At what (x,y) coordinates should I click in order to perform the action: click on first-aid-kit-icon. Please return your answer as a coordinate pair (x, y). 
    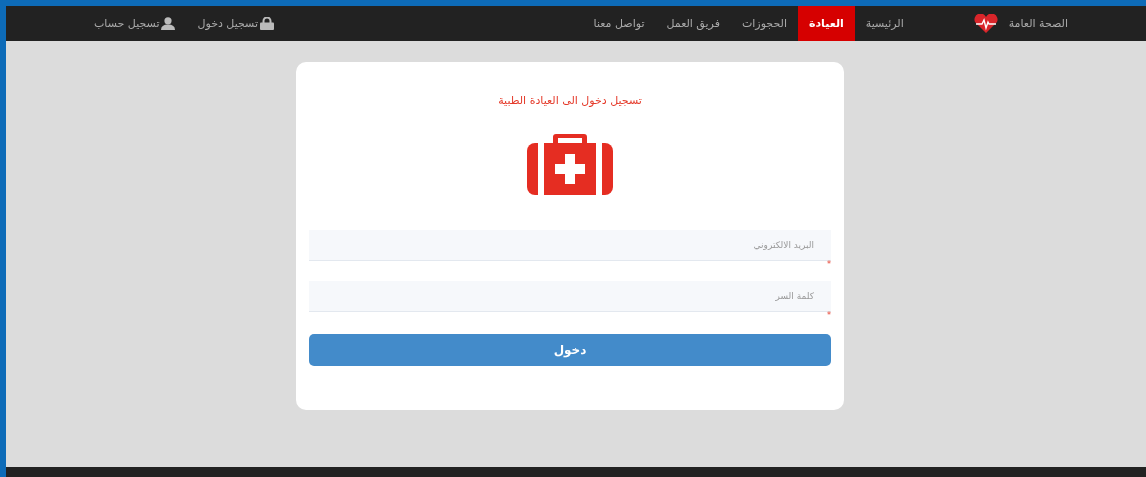
    Looking at the image, I should click on (570, 164).